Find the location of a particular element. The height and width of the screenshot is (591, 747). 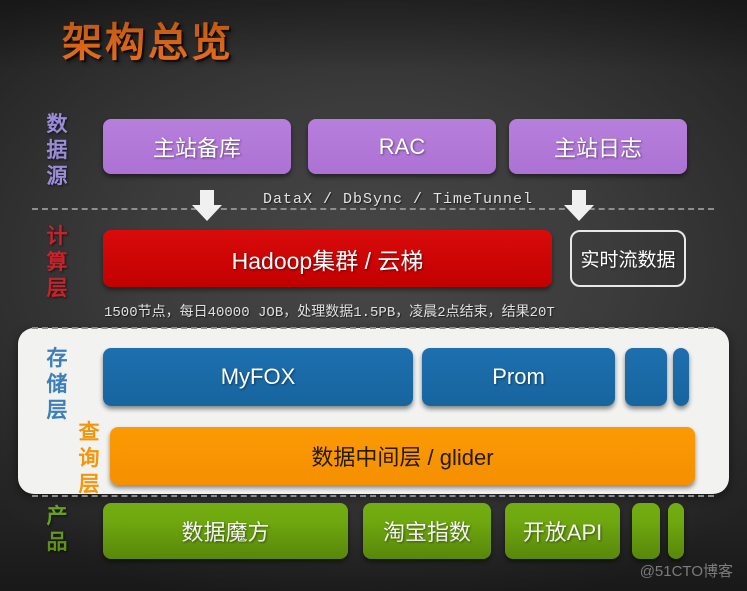

layer-label-data-source: 数据源 is located at coordinates (57, 151).